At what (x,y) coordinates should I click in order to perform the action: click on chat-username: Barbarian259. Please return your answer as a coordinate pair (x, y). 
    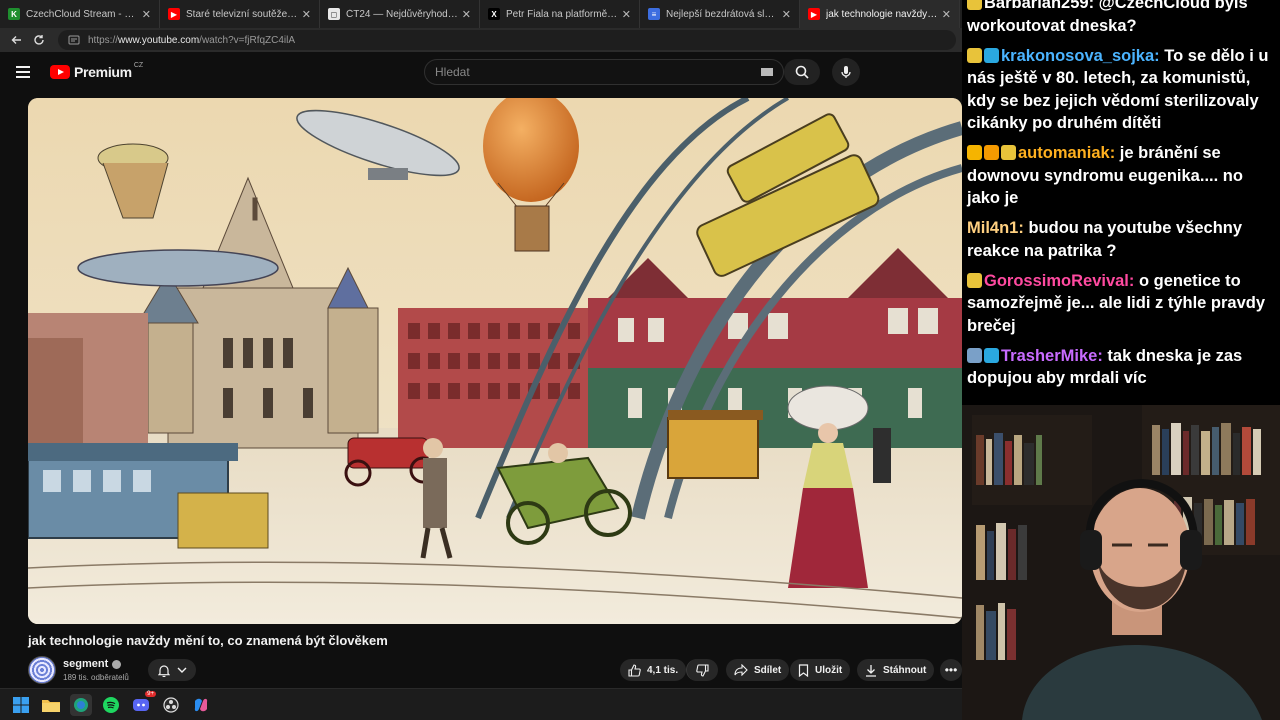
    Looking at the image, I should click on (1036, 6).